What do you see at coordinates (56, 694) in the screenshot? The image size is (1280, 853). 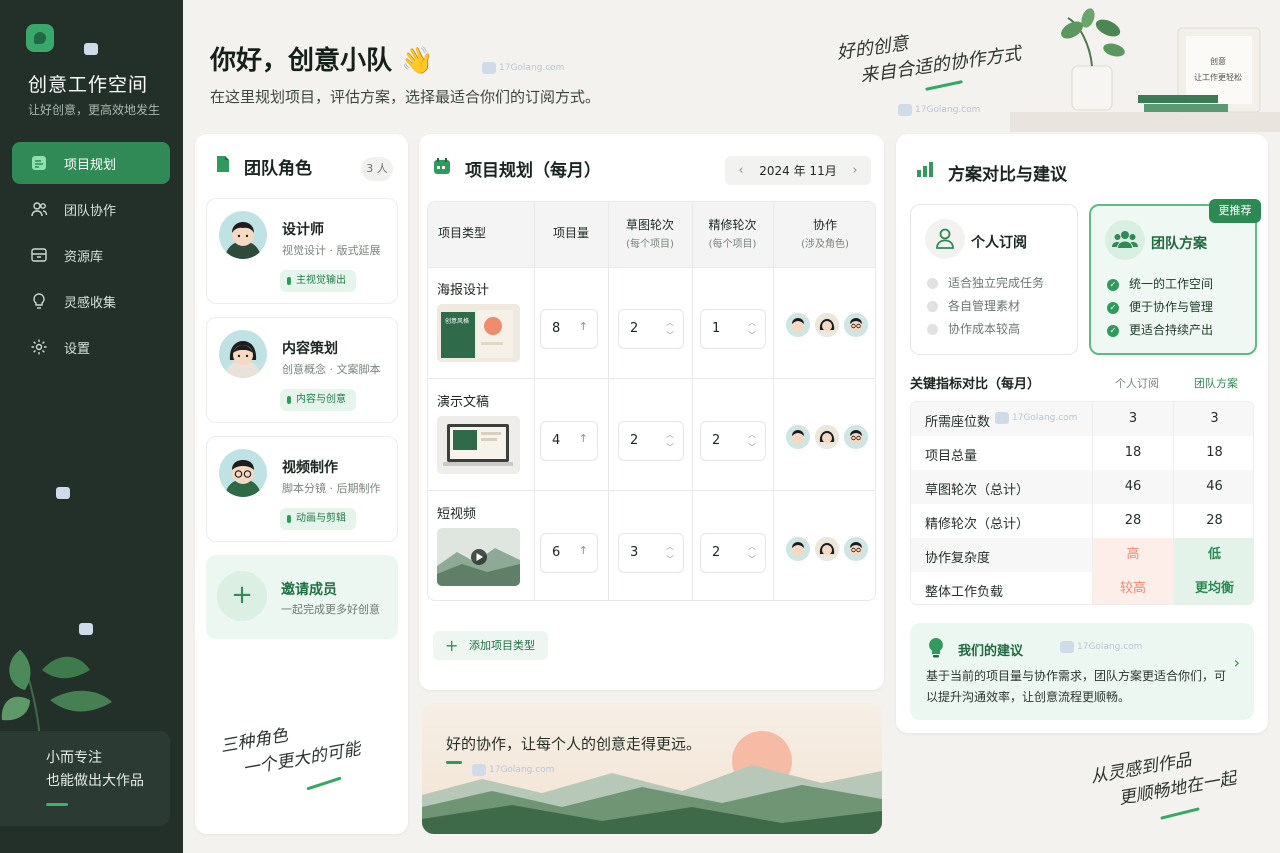 I see `plant-illustration` at bounding box center [56, 694].